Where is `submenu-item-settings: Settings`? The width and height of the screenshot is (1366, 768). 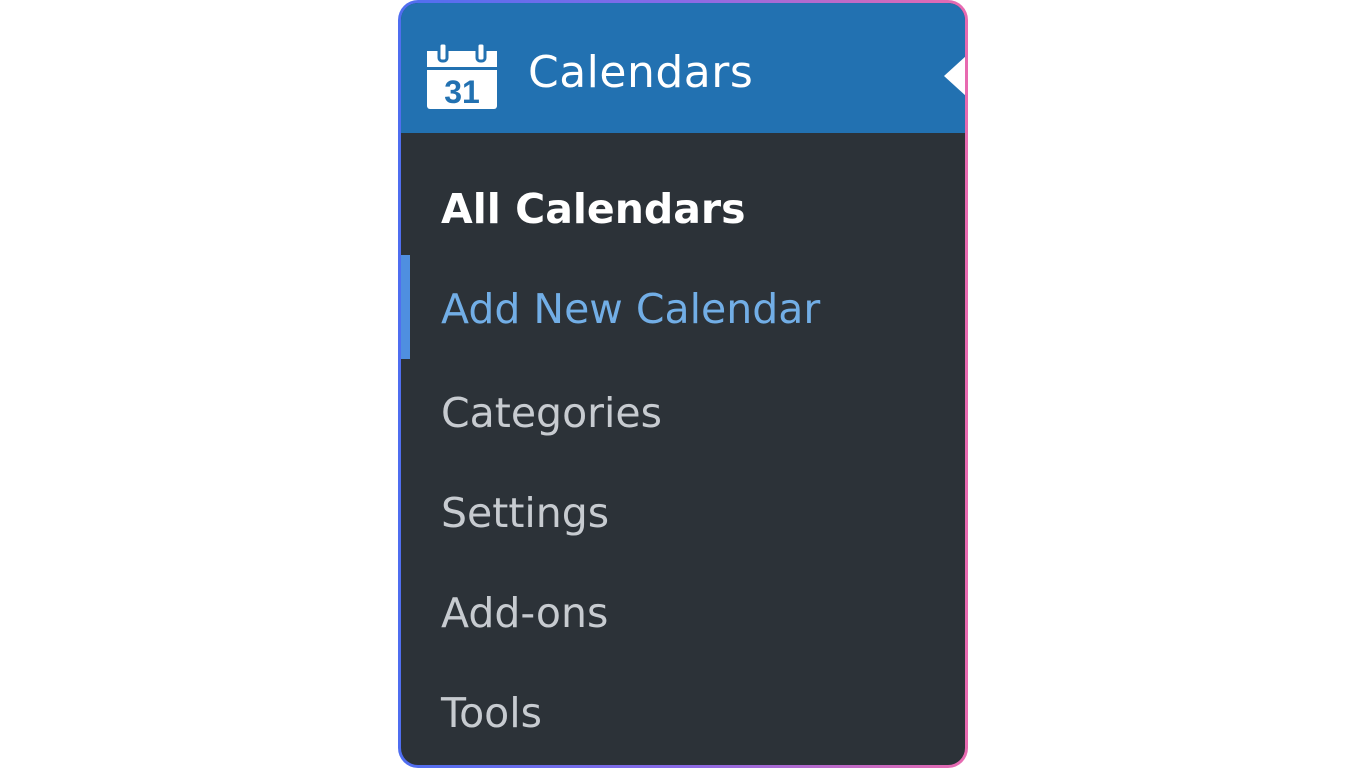
submenu-item-settings: Settings is located at coordinates (683, 517).